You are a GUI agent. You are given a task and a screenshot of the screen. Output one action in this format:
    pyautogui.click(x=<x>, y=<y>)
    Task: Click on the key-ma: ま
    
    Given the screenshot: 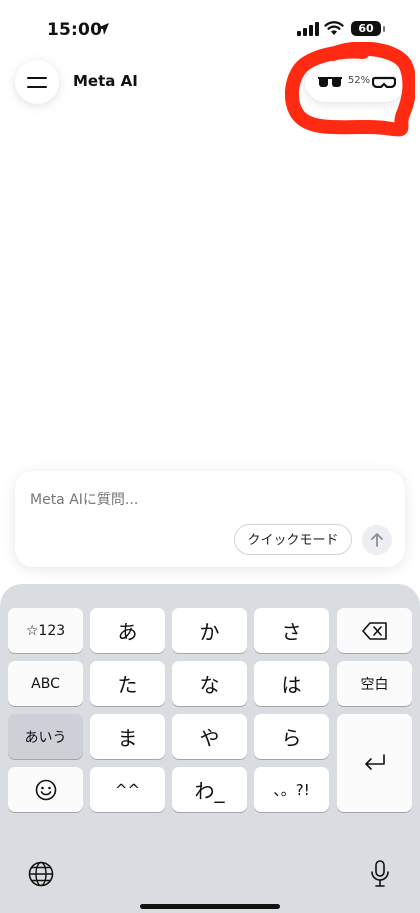 What is the action you would take?
    pyautogui.click(x=127, y=736)
    